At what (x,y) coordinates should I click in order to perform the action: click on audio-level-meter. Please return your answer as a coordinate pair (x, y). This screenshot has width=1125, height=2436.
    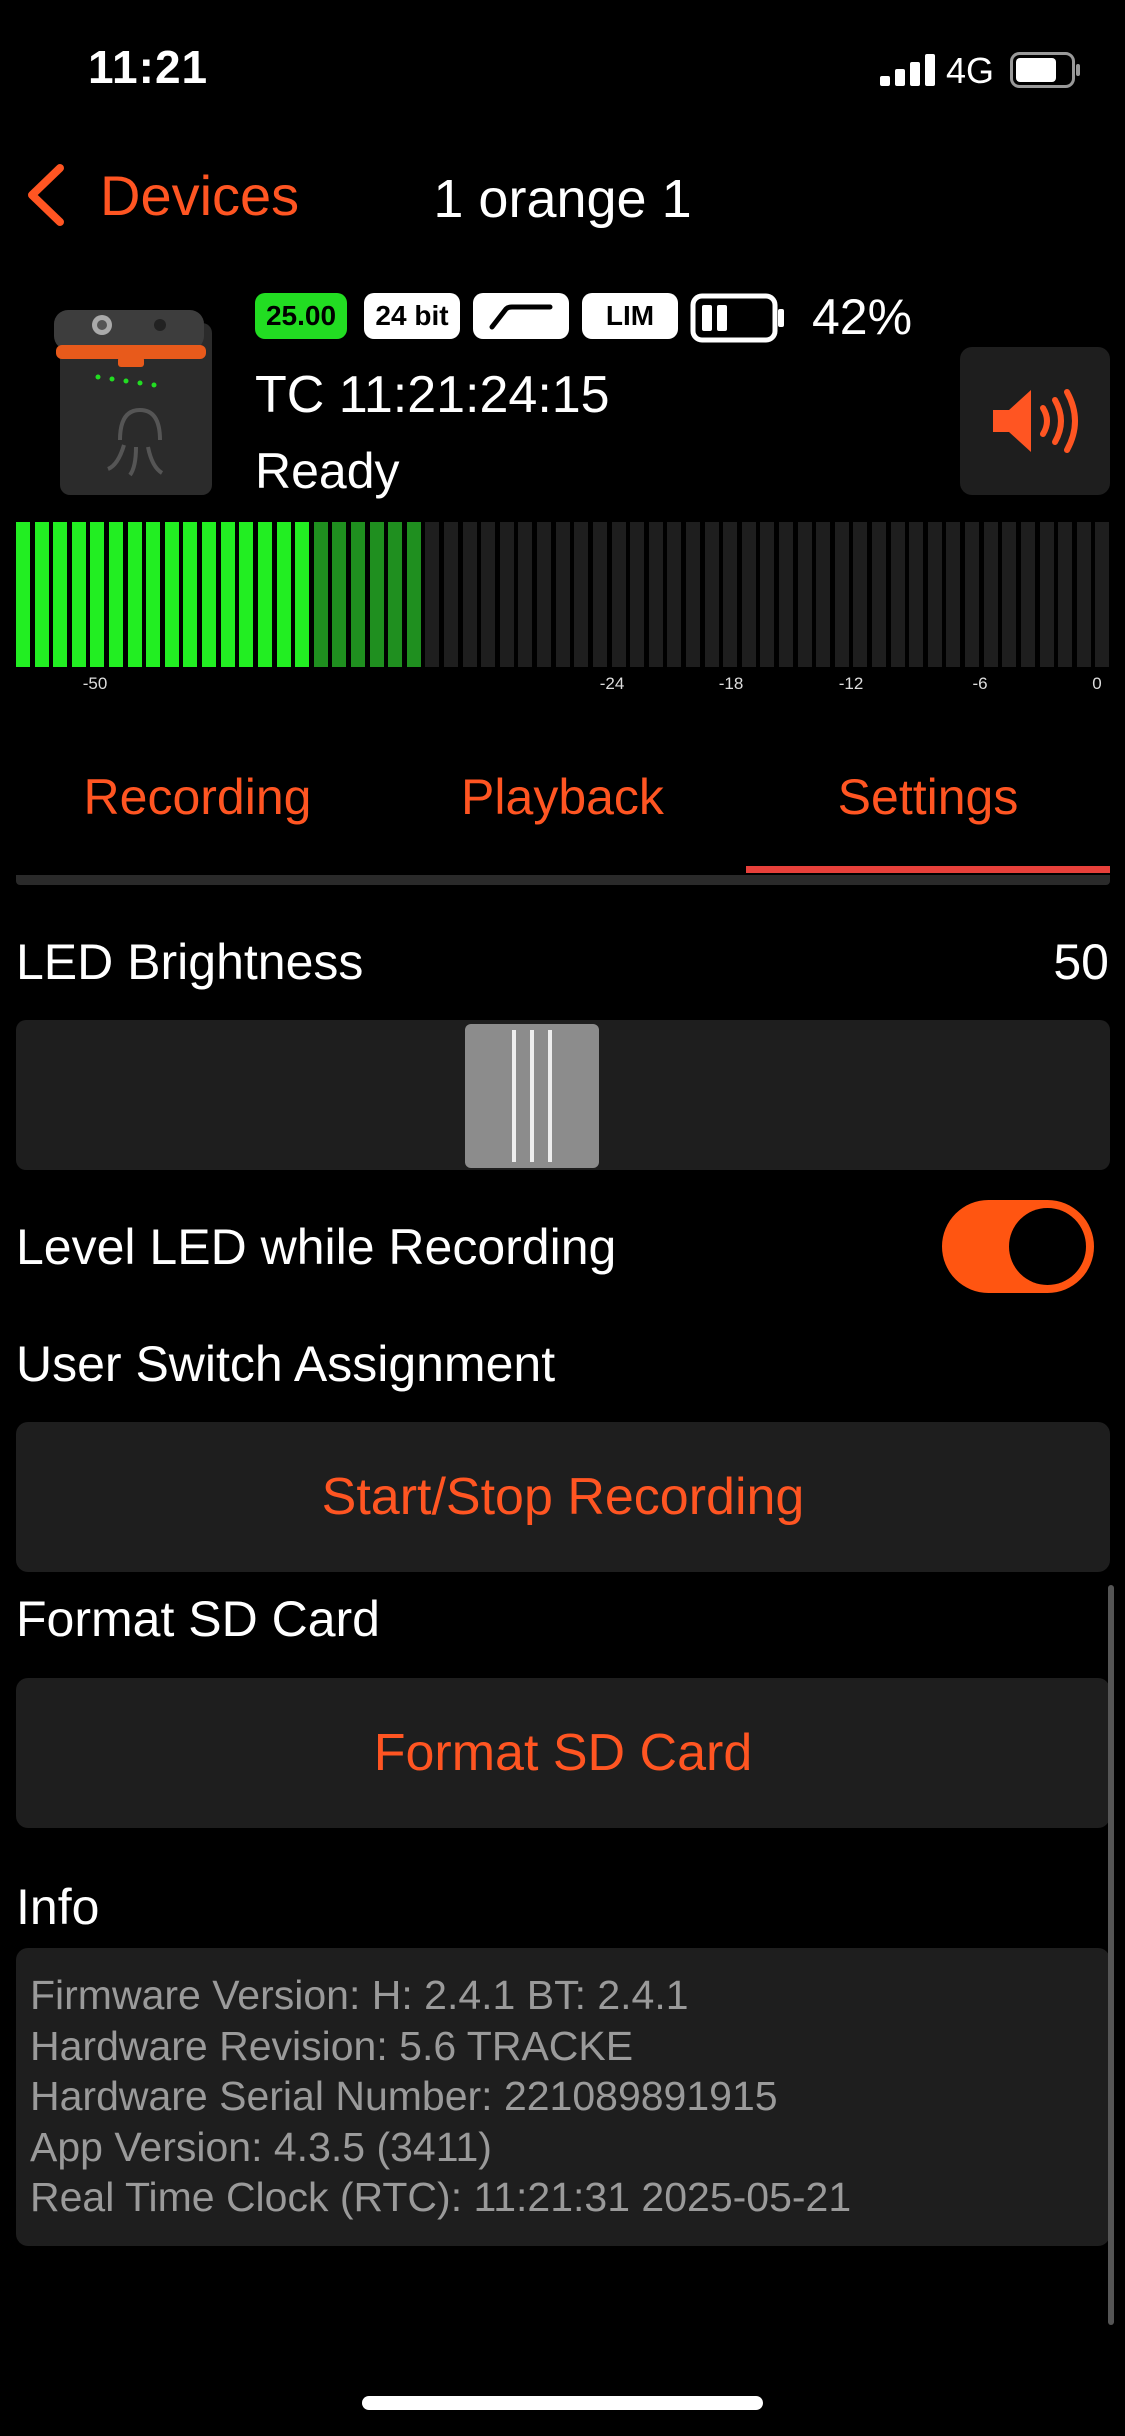
    Looking at the image, I should click on (563, 594).